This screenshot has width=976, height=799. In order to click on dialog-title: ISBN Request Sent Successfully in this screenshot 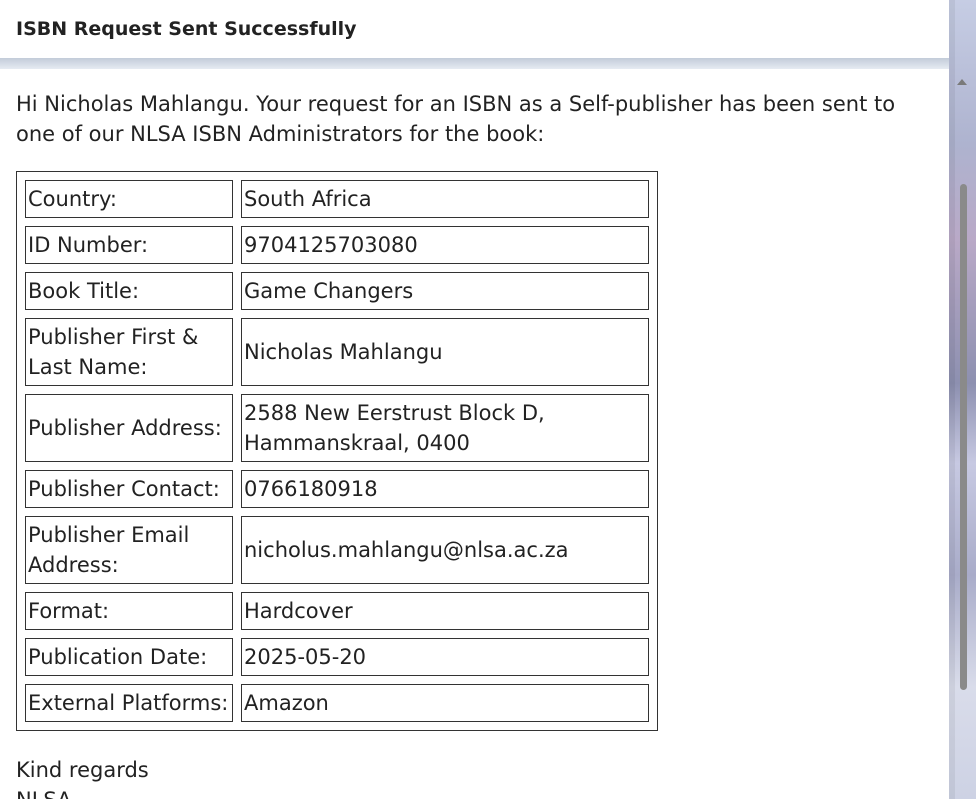, I will do `click(186, 29)`.